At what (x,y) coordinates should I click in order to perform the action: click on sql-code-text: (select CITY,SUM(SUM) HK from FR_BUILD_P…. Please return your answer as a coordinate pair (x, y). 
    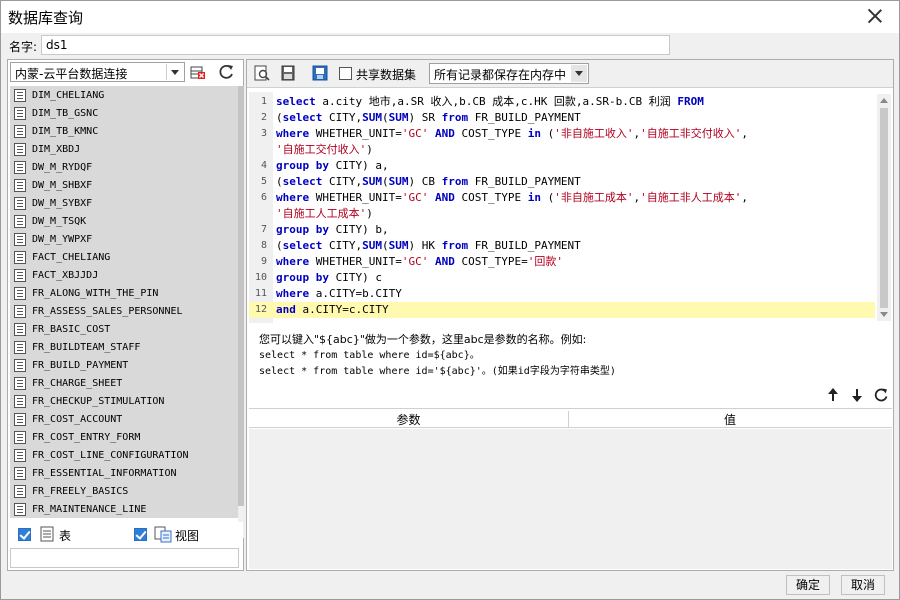
    Looking at the image, I should click on (428, 246).